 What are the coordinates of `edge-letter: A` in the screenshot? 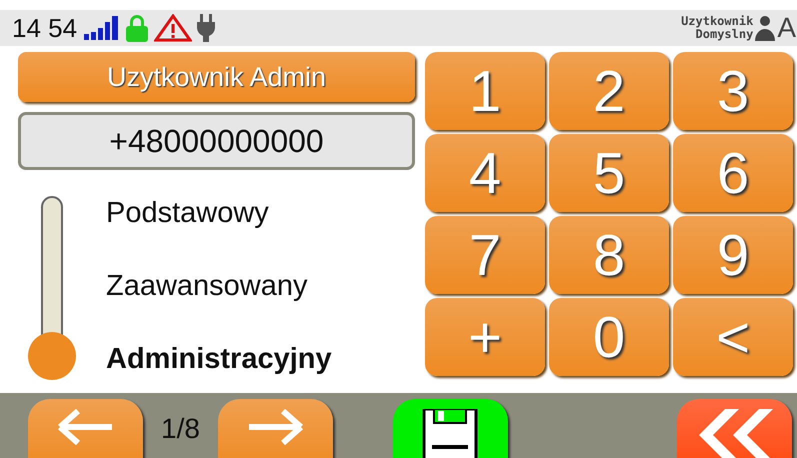 It's located at (786, 28).